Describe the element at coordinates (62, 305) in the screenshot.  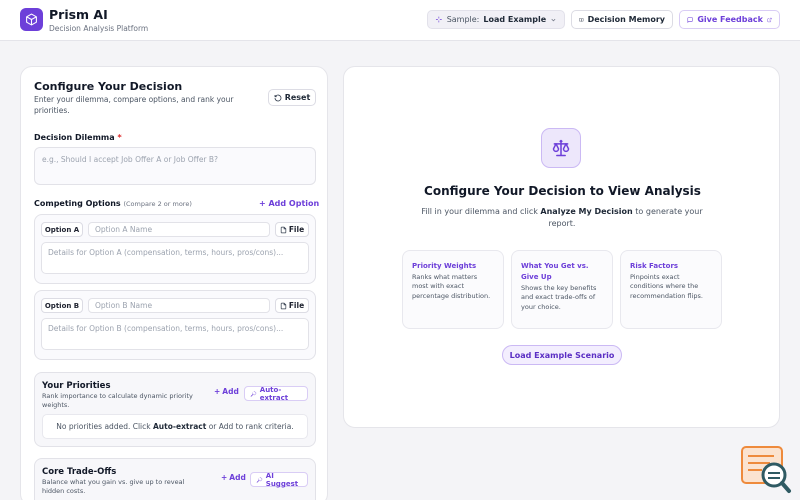
I see `option-tag: Option B` at that location.